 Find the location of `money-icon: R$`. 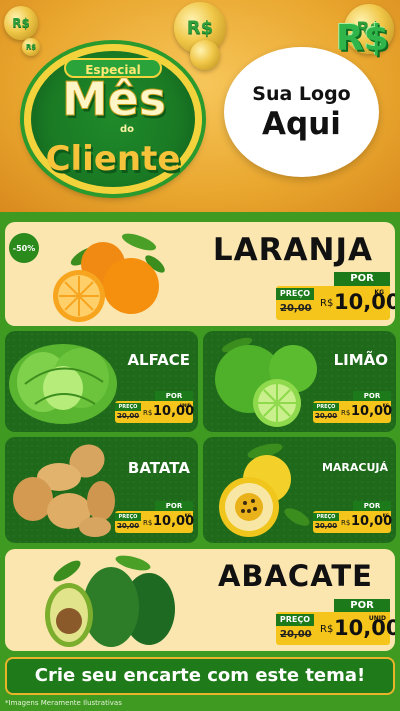

money-icon: R$ is located at coordinates (362, 38).